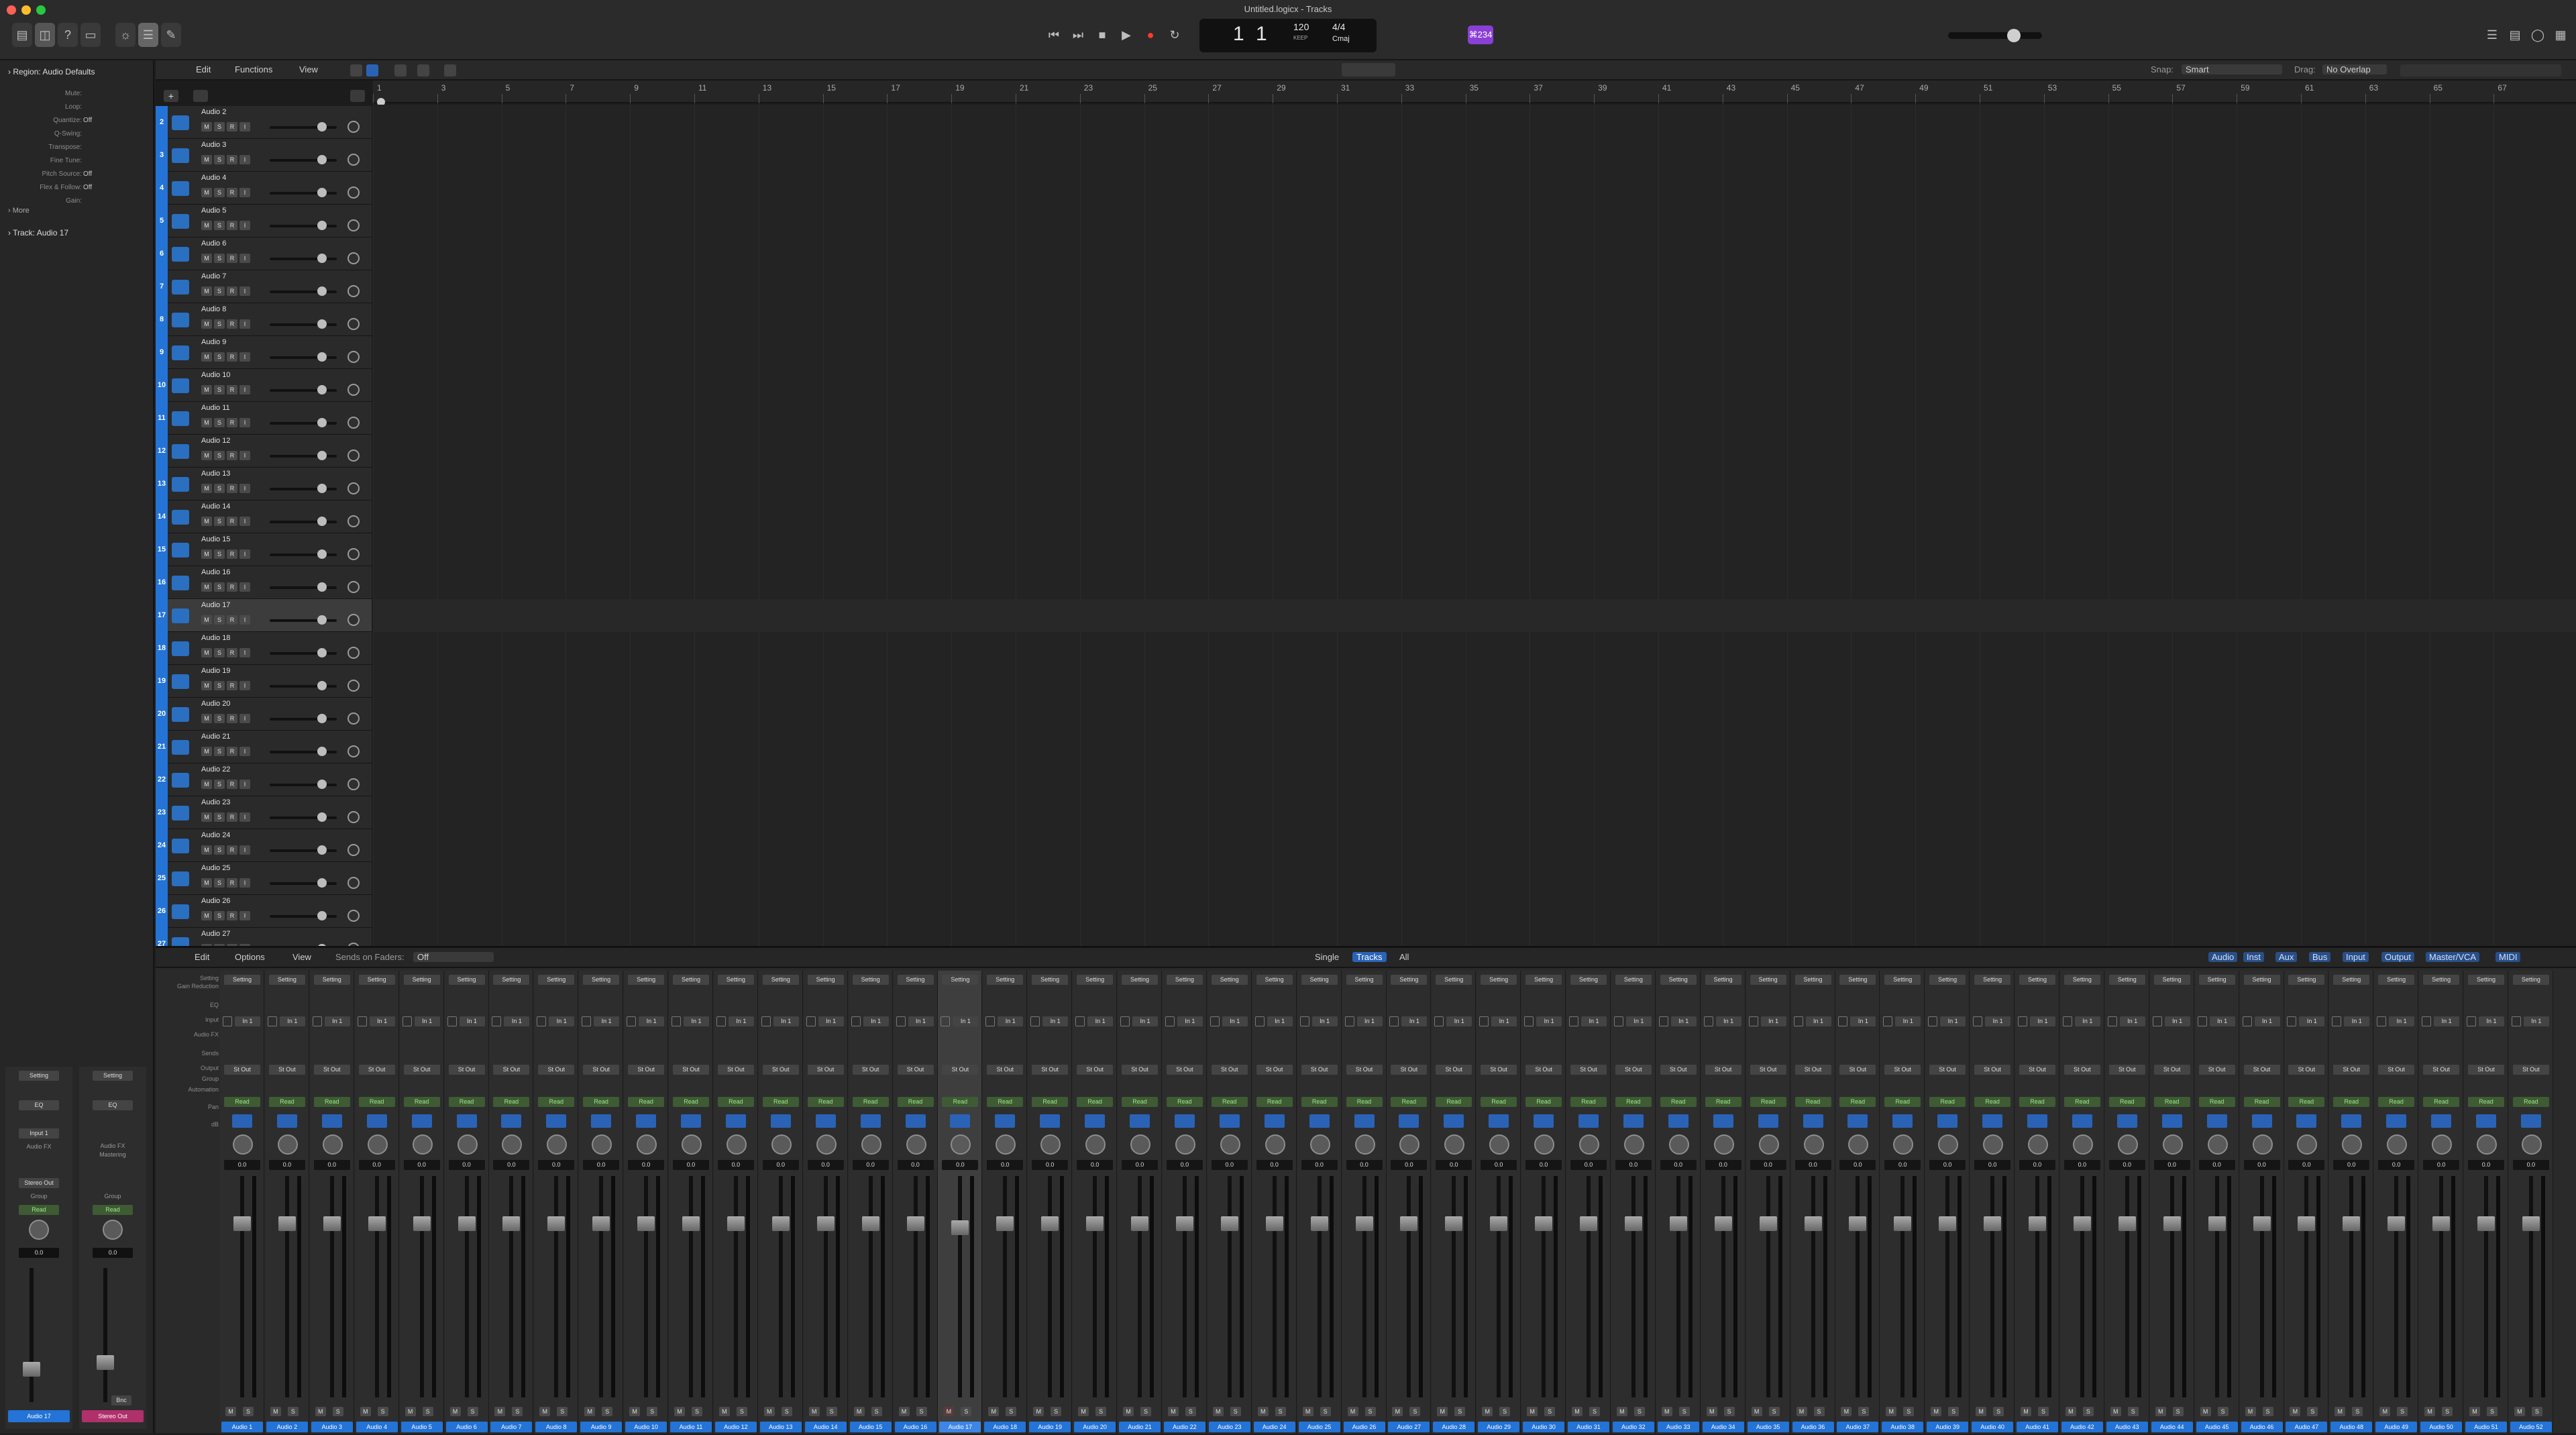 The width and height of the screenshot is (2576, 1435). Describe the element at coordinates (2307, 1427) in the screenshot. I see `channel-name: Audio 47` at that location.